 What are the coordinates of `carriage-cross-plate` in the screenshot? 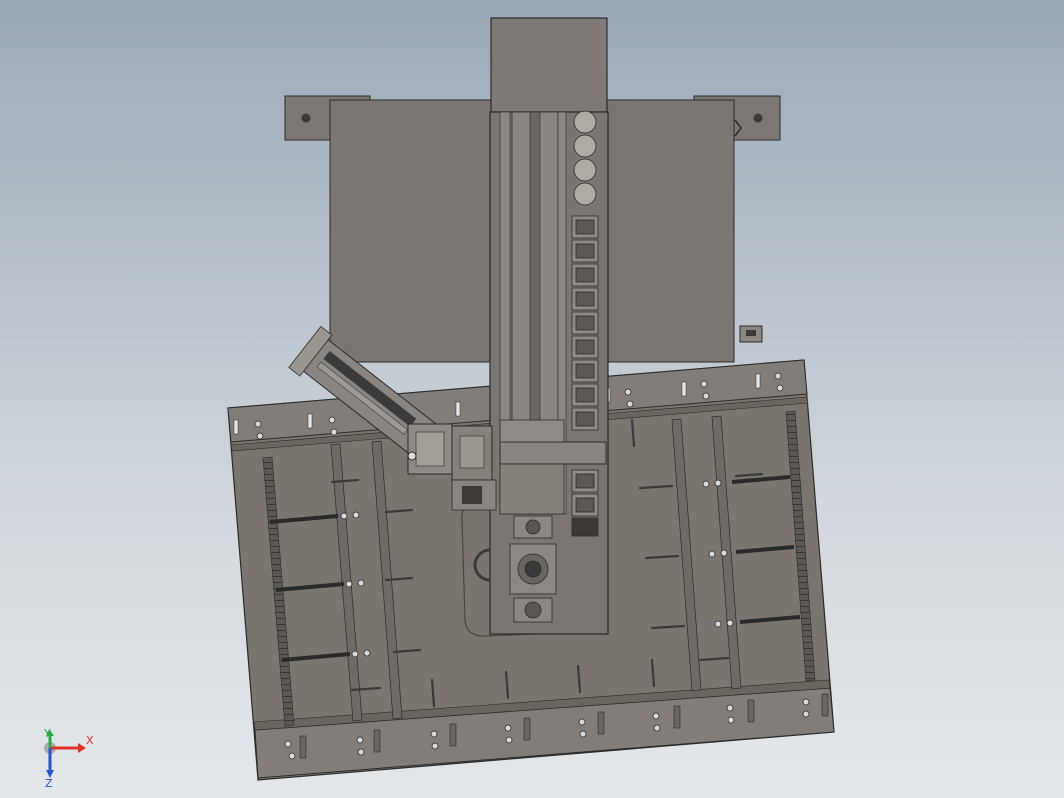 It's located at (553, 453).